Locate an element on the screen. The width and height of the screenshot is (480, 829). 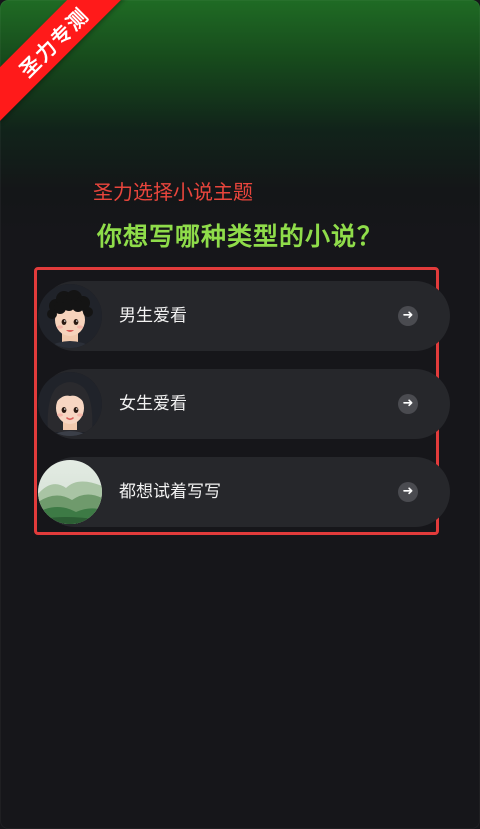
option-label: 都想试着写写 is located at coordinates (170, 492).